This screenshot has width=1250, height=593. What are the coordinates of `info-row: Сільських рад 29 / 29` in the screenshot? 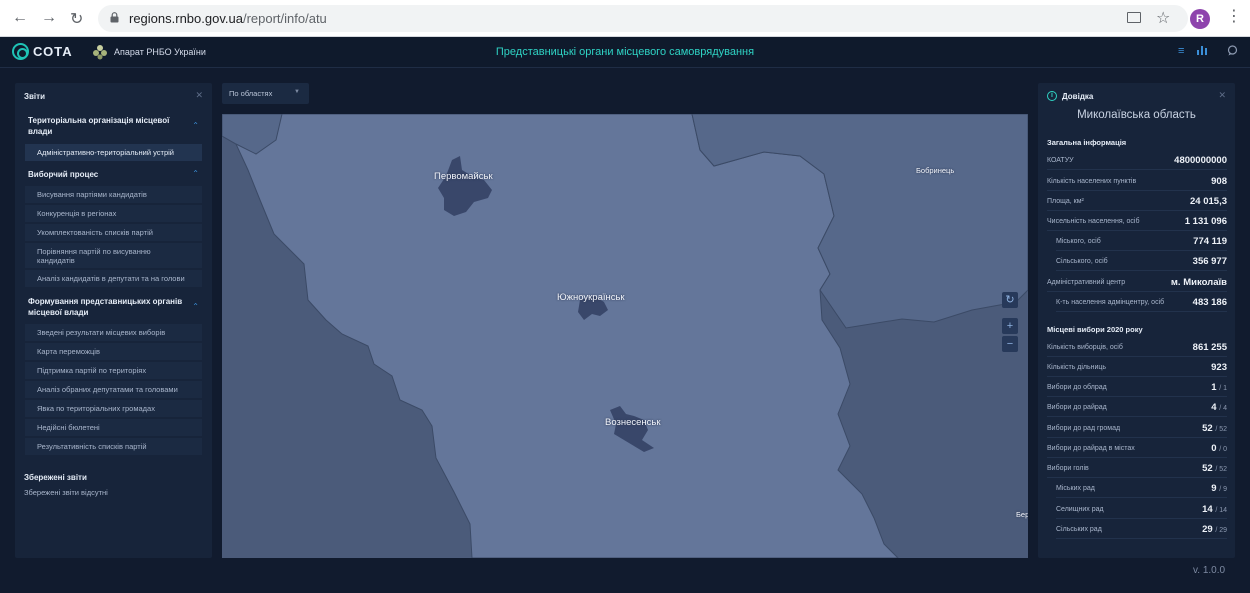 It's located at (1141, 529).